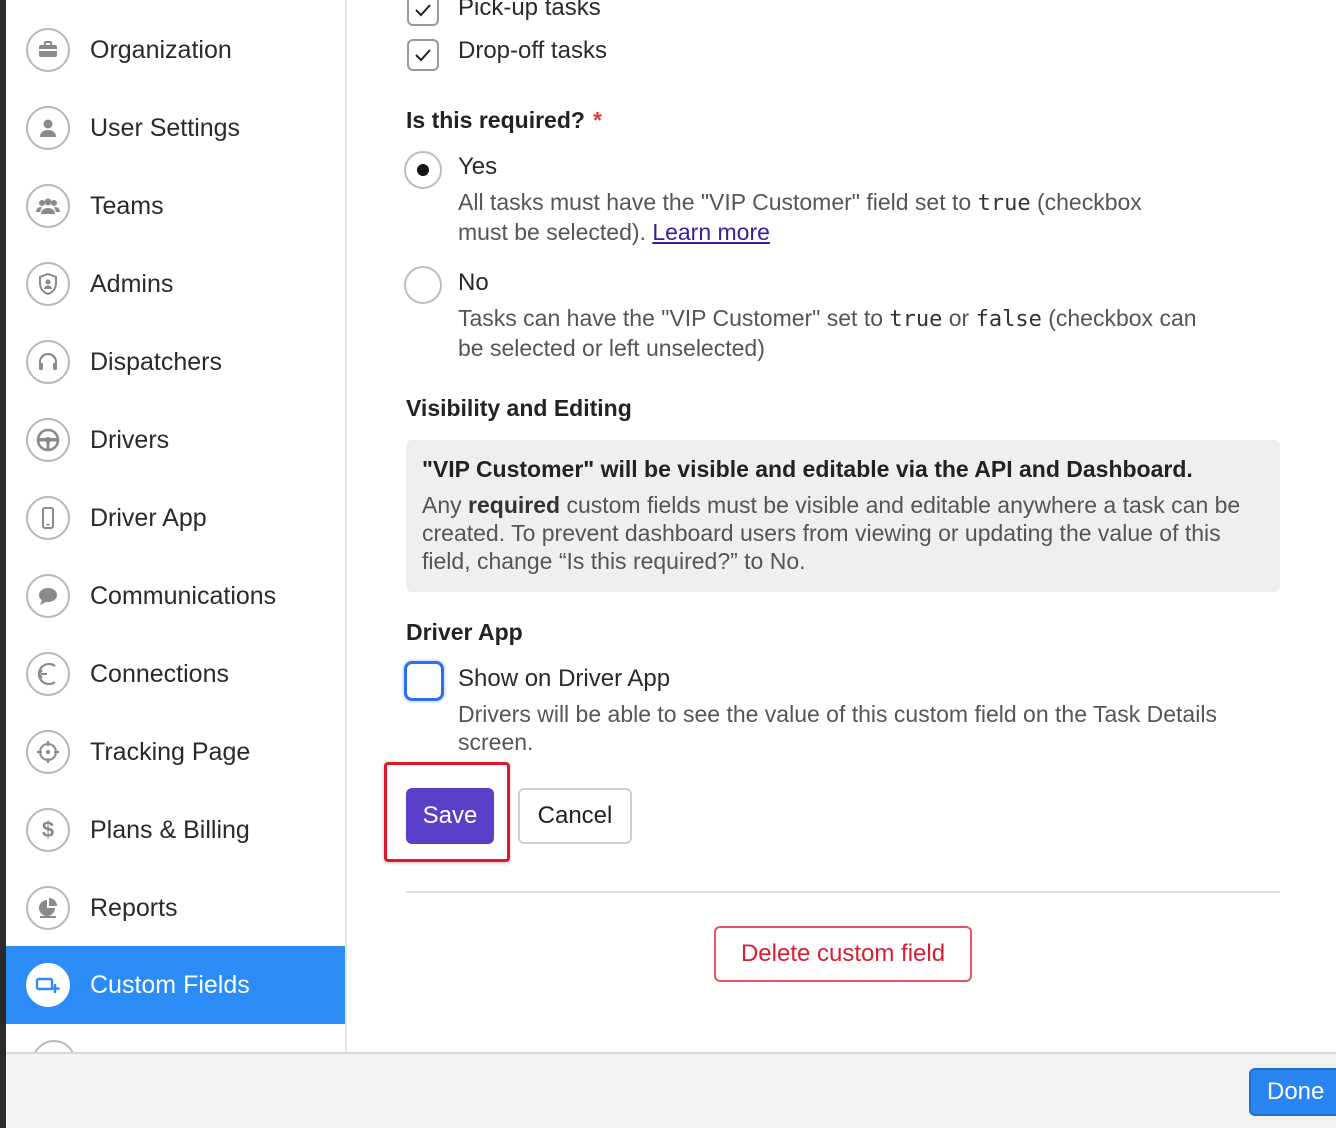  What do you see at coordinates (48, 362) in the screenshot?
I see `headset-icon` at bounding box center [48, 362].